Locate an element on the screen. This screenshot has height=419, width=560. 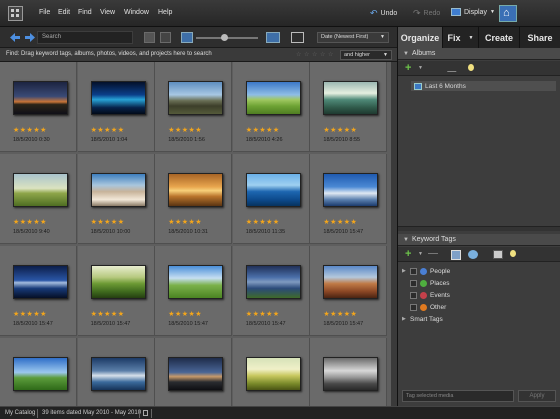
panel-splitter is located at coordinates (479, 228).